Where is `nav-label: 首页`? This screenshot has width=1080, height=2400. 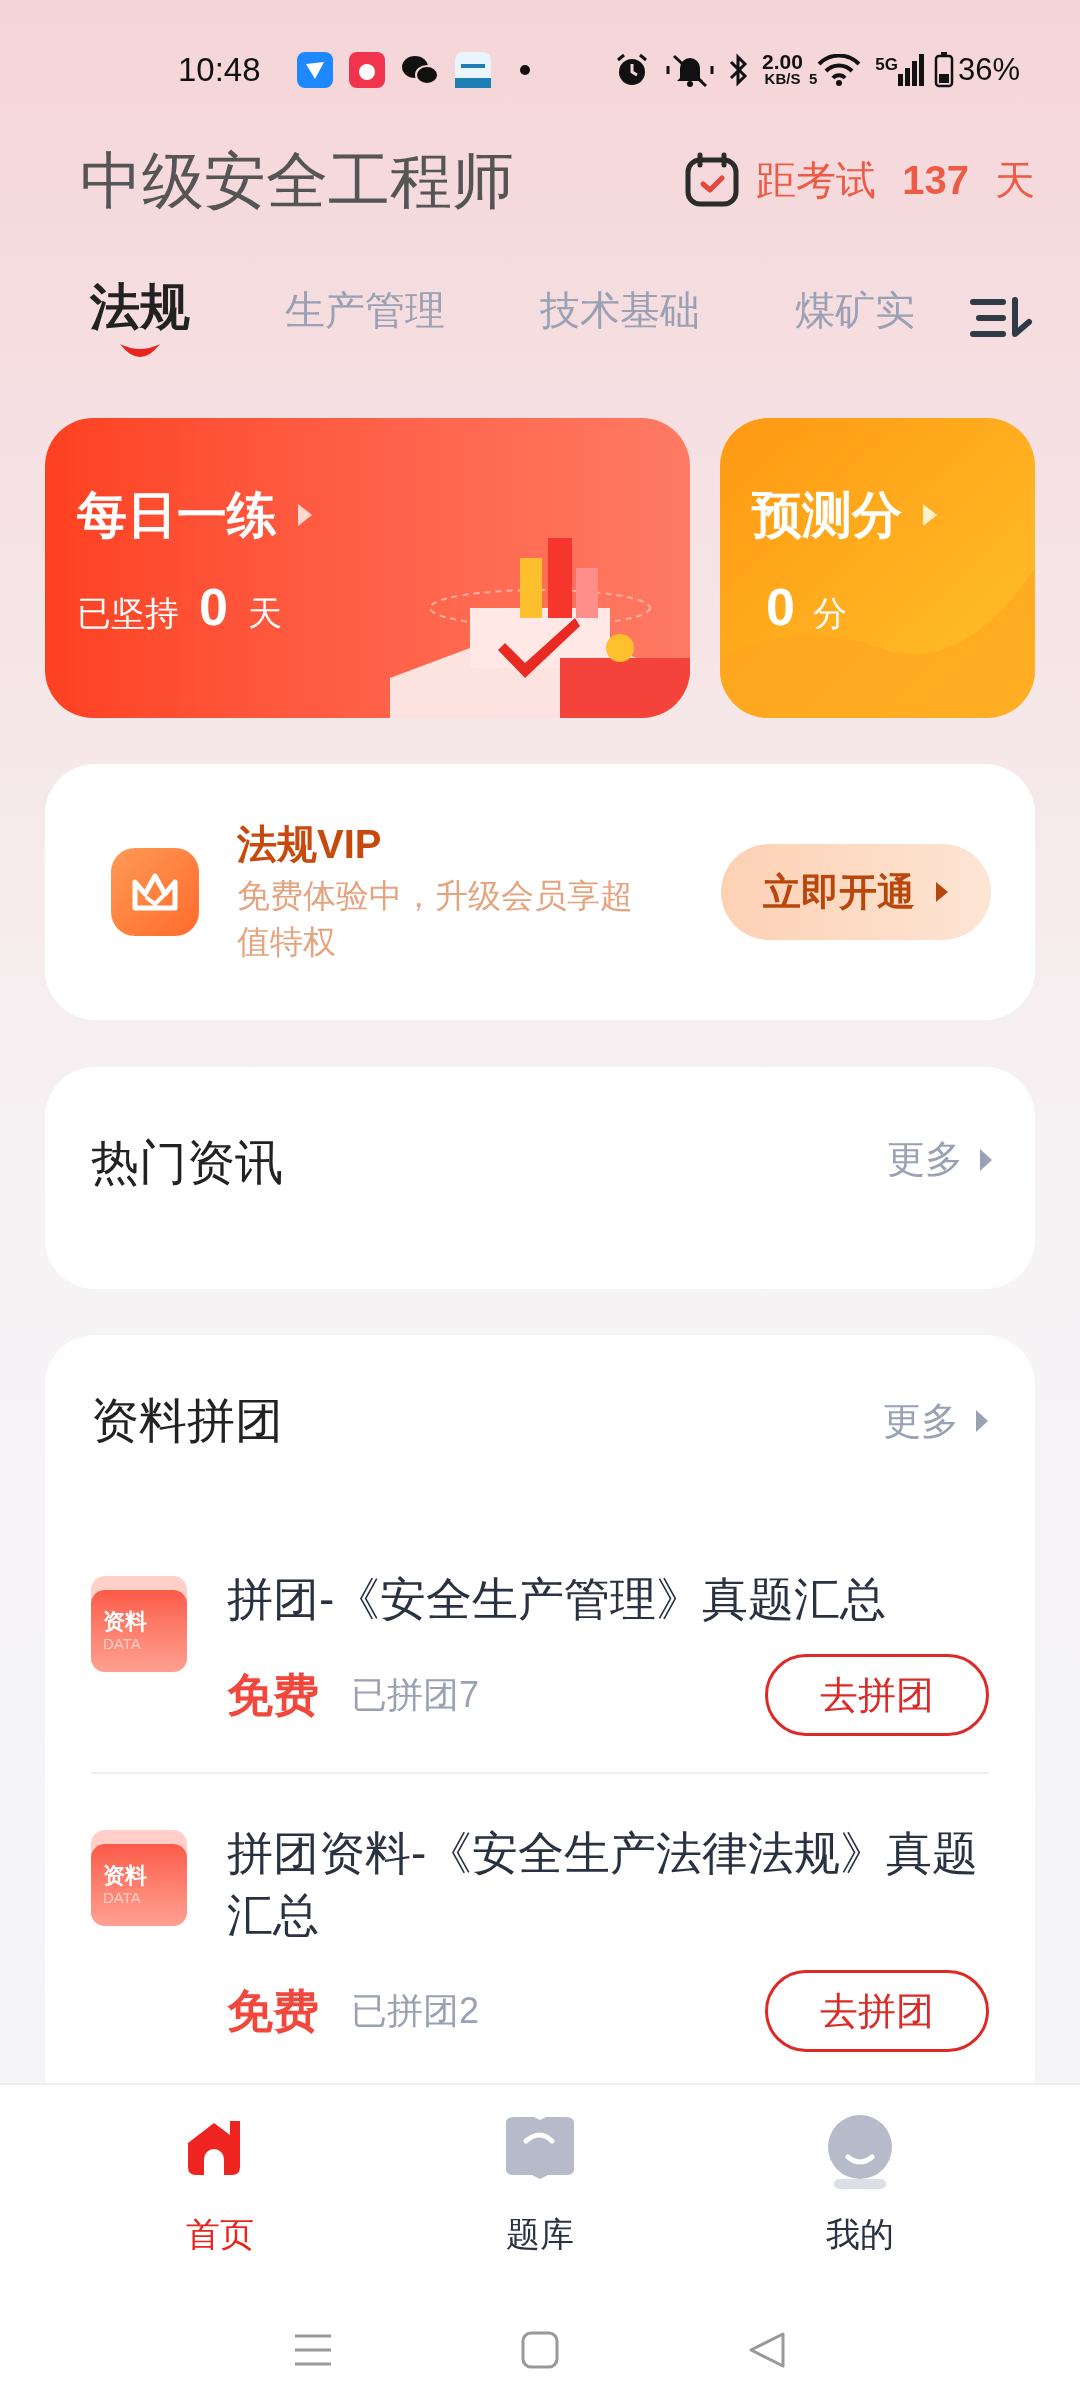
nav-label: 首页 is located at coordinates (220, 2234).